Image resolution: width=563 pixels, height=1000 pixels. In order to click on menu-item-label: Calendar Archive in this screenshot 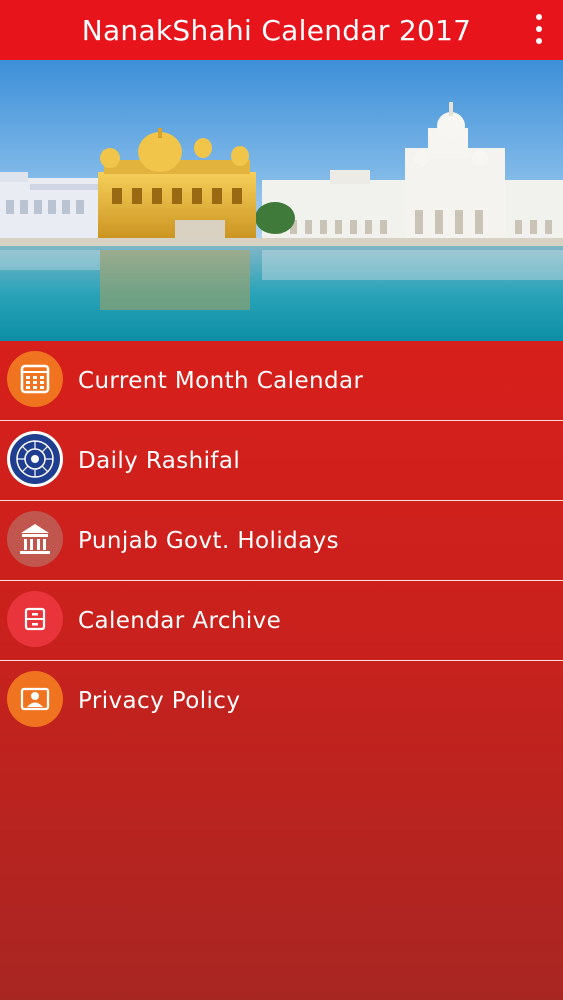, I will do `click(180, 620)`.